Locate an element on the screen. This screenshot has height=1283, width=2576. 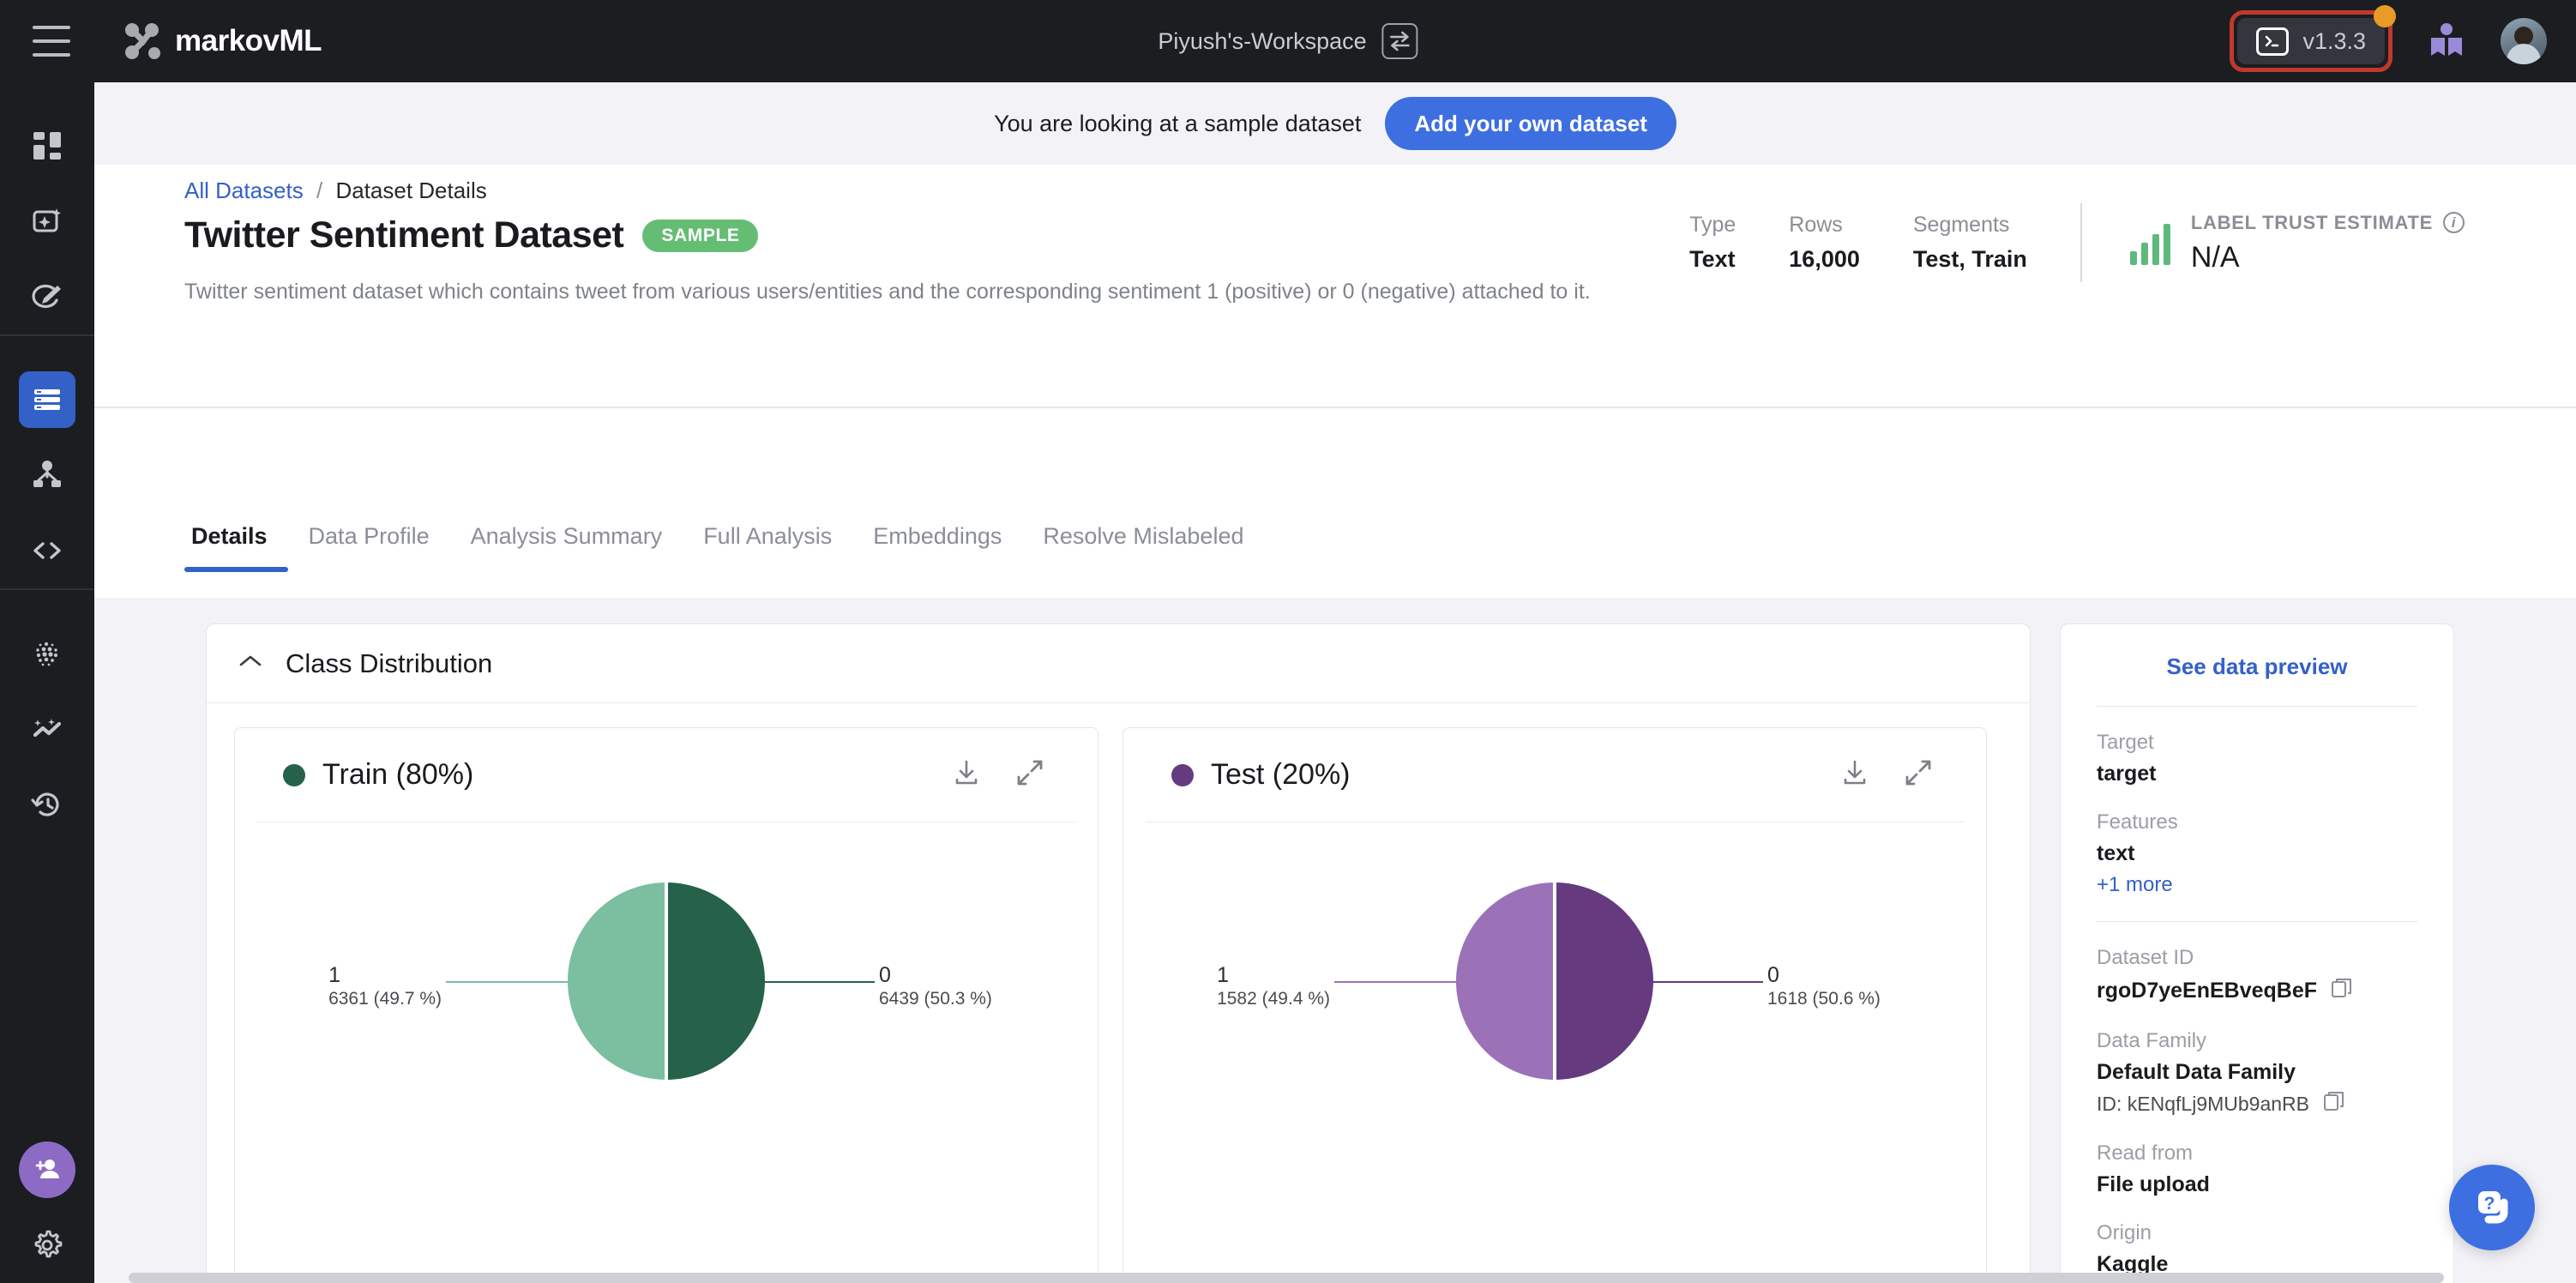
top-bar: markovML Piyush's-Workspace v1.3.3 is located at coordinates (1288, 41).